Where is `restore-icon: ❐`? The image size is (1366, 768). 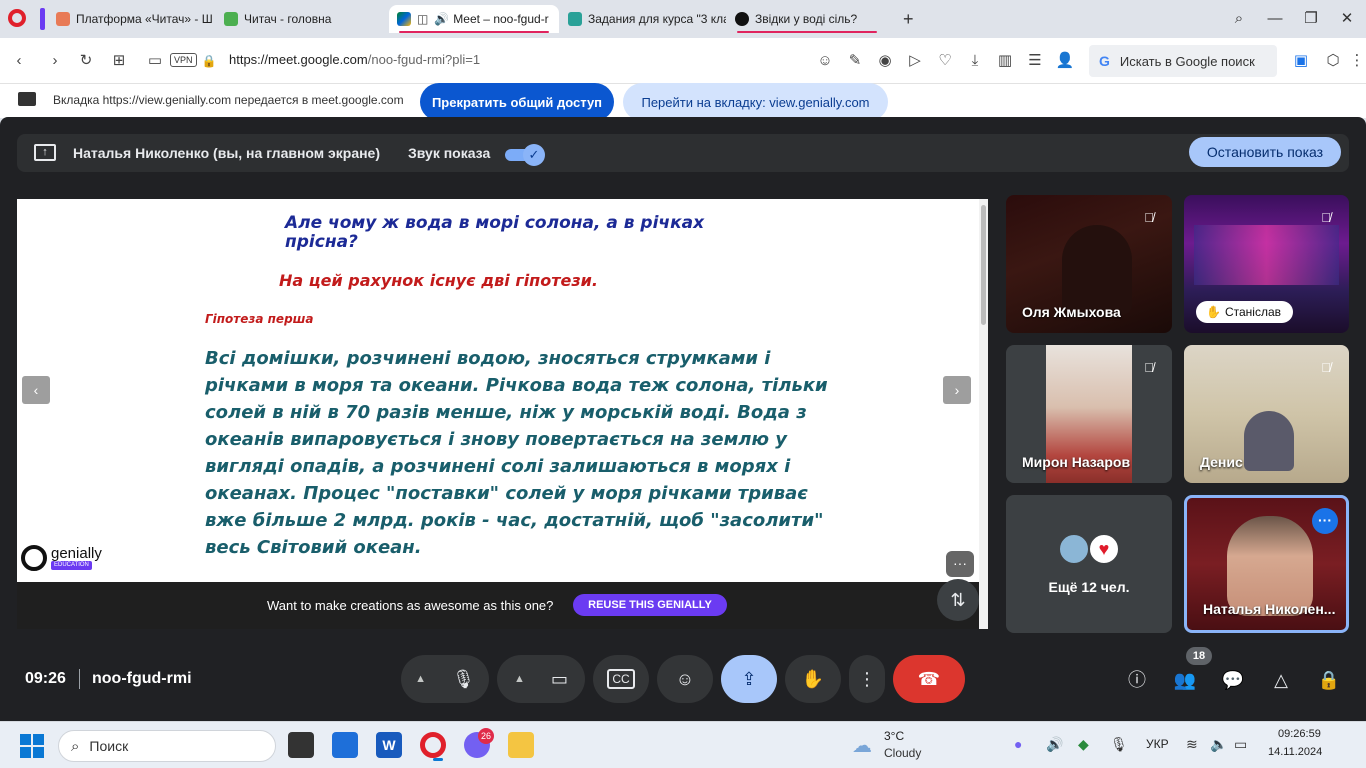 restore-icon: ❐ is located at coordinates (1311, 19).